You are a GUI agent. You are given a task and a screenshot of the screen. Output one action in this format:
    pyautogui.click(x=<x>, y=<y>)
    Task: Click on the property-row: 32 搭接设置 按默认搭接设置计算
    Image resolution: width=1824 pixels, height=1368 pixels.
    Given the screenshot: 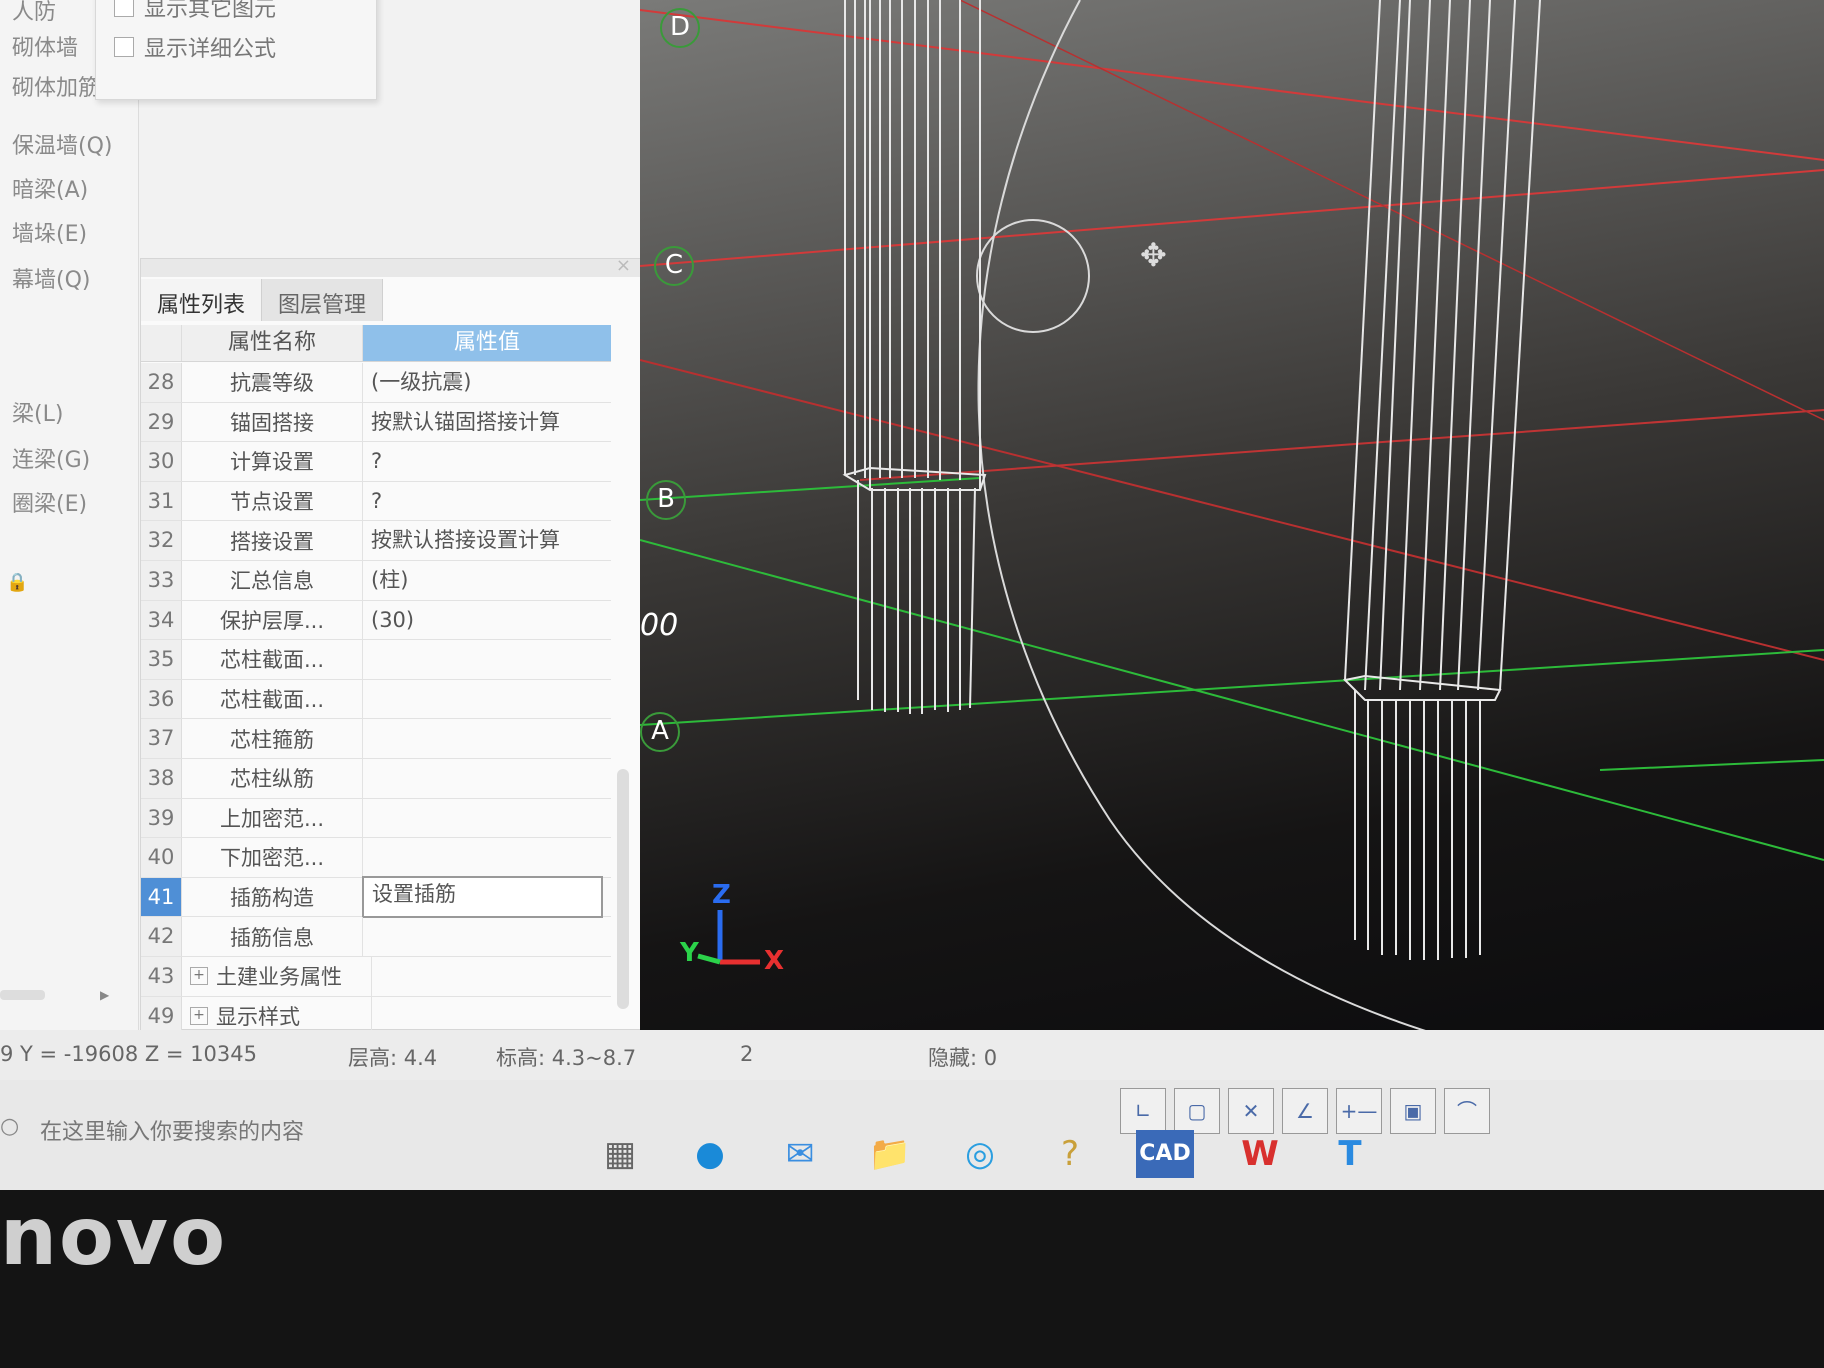 What is the action you would take?
    pyautogui.click(x=376, y=541)
    